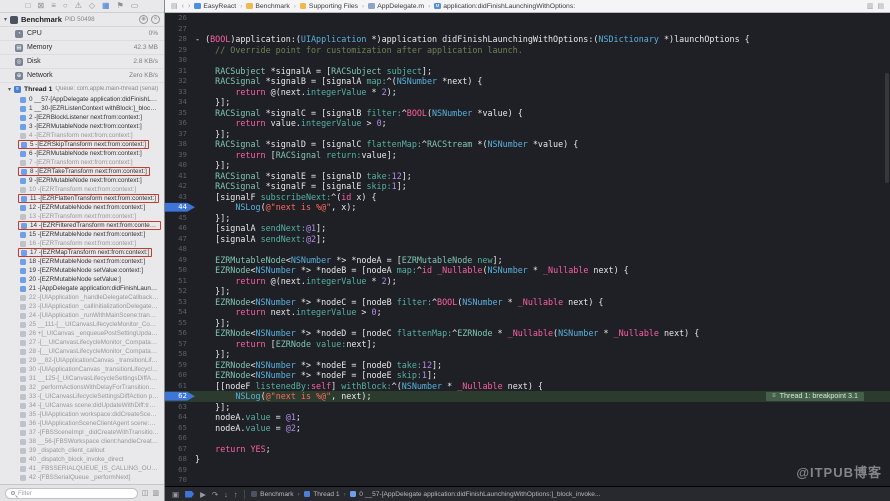 This screenshot has width=890, height=501. What do you see at coordinates (180, 417) in the screenshot?
I see `line-number: 64` at bounding box center [180, 417].